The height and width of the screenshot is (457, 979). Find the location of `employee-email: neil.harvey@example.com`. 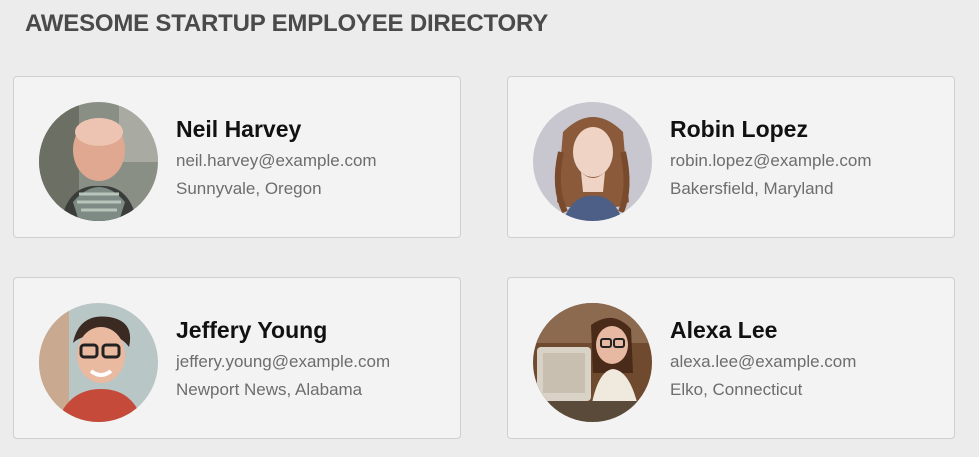

employee-email: neil.harvey@example.com is located at coordinates (276, 160).